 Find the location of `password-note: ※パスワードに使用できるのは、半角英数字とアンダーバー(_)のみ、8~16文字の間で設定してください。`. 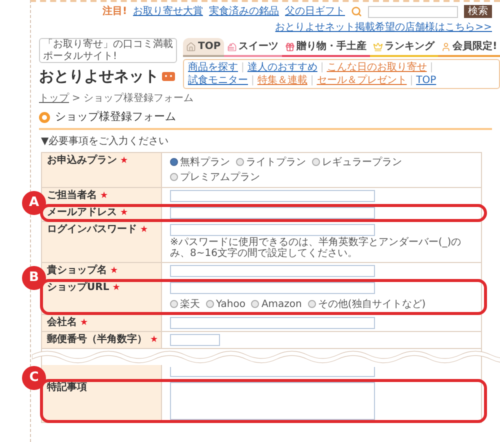

password-note: ※パスワードに使用できるのは、半角英数字とアンダーバー(_)のみ、8~16文字の間で設定してください。 is located at coordinates (316, 248).